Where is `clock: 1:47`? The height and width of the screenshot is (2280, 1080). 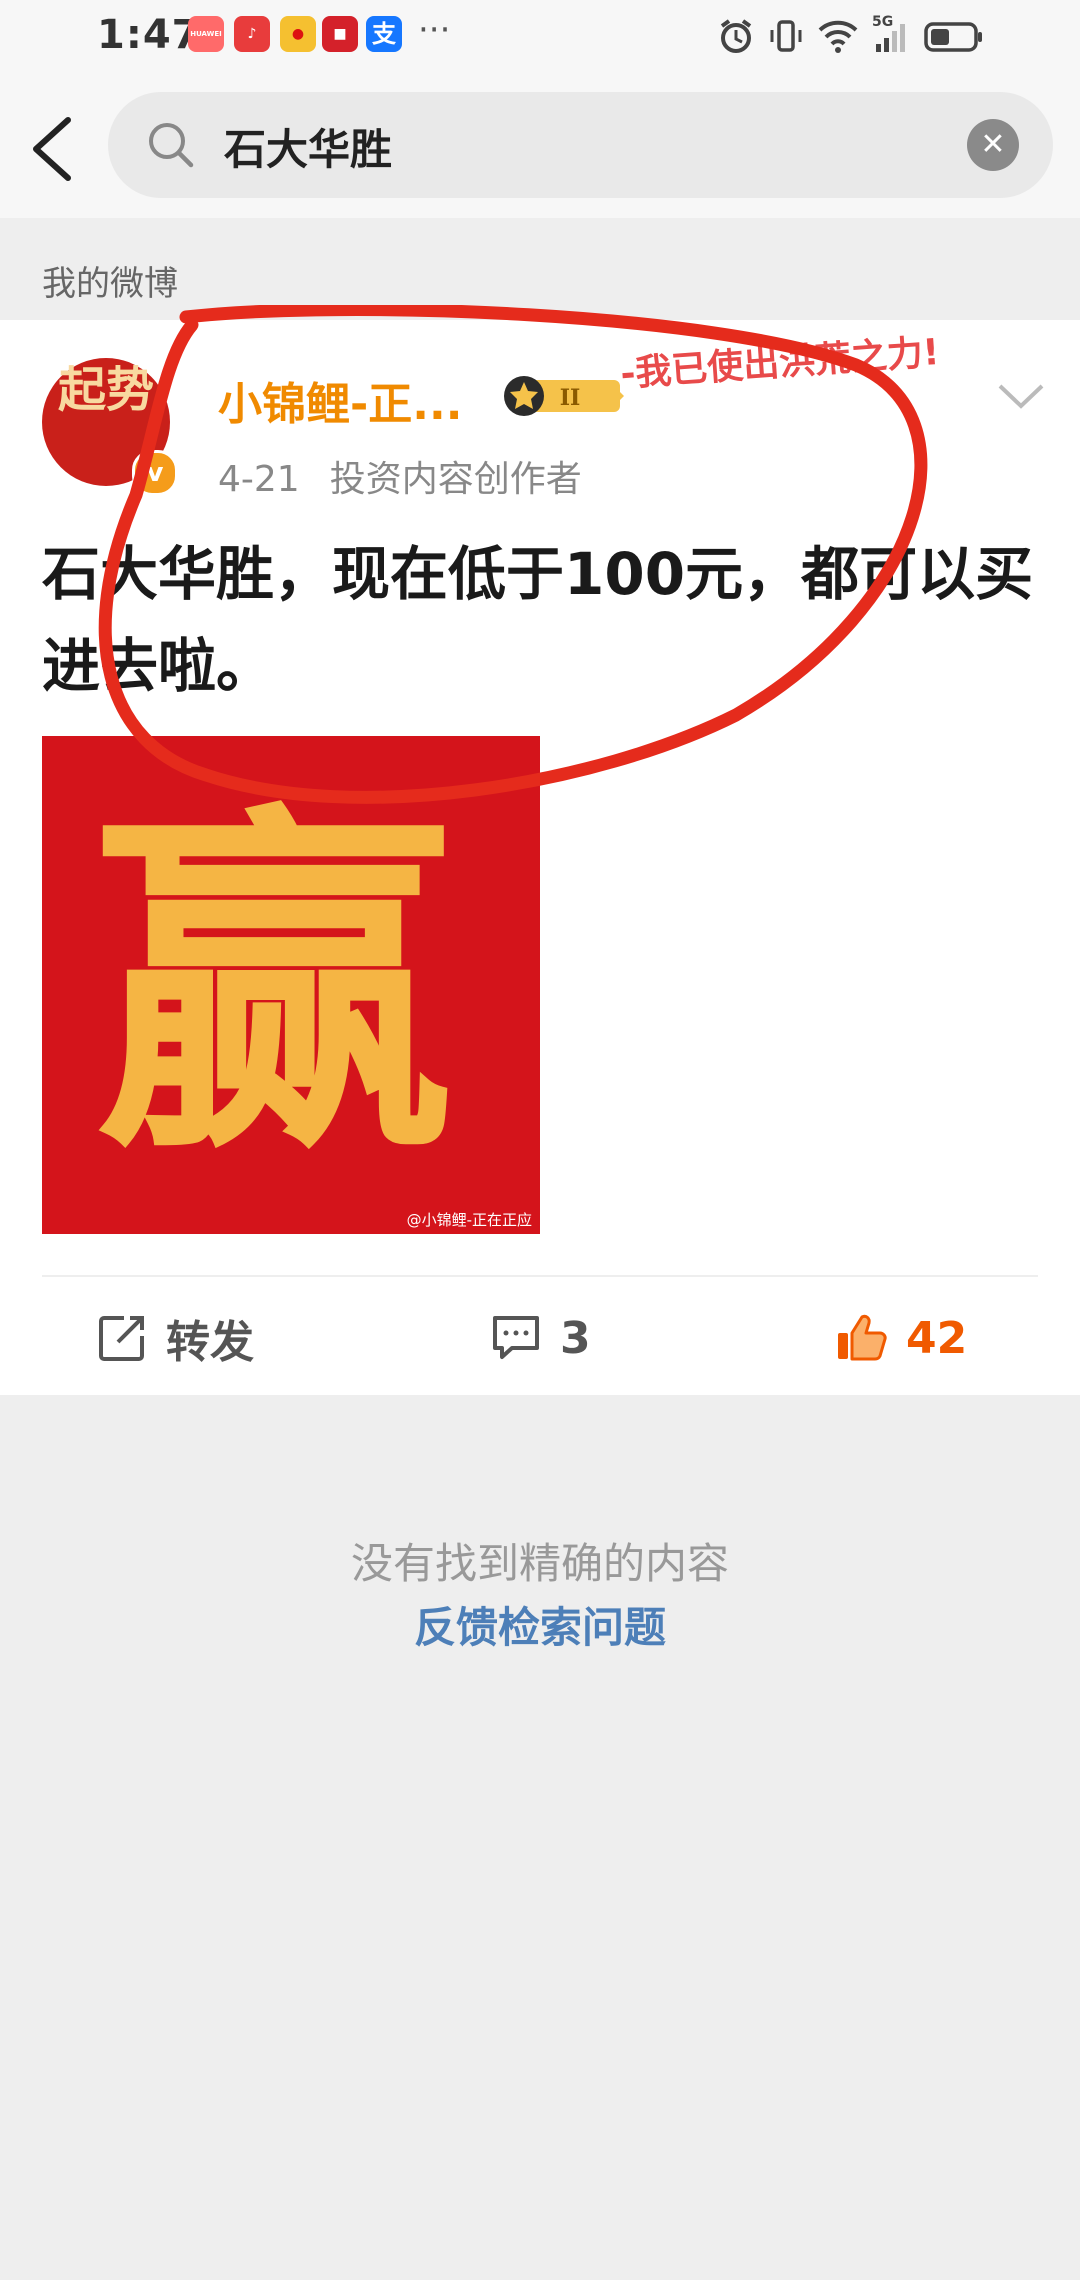 clock: 1:47 is located at coordinates (149, 35).